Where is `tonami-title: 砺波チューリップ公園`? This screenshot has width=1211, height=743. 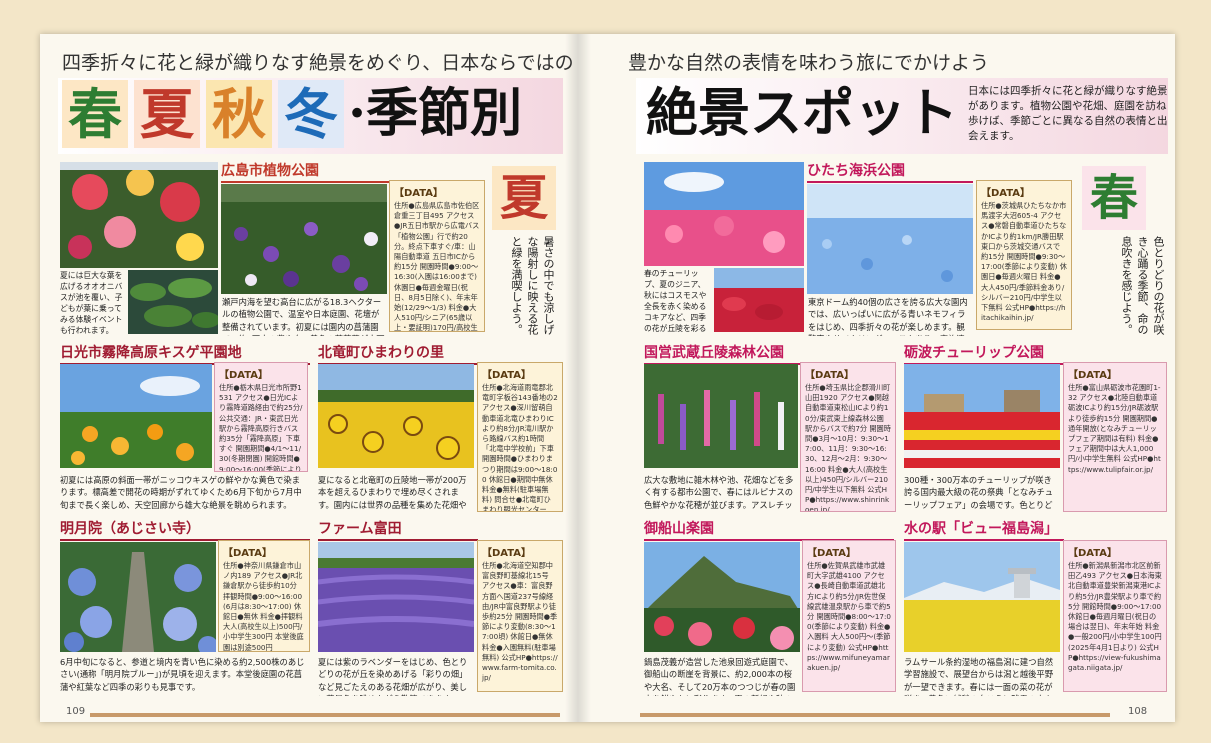 tonami-title: 砺波チューリップ公園 is located at coordinates (984, 354).